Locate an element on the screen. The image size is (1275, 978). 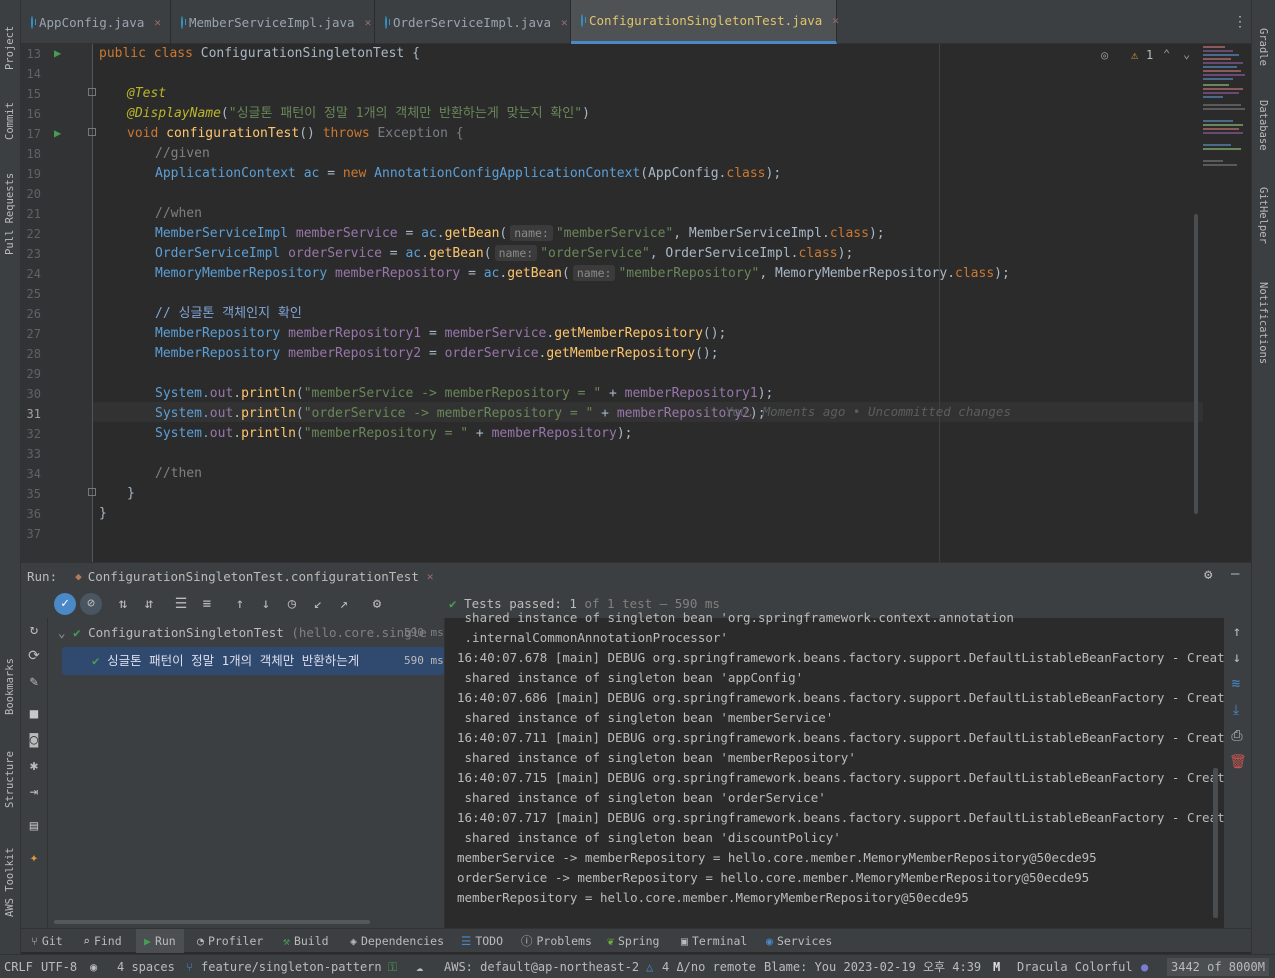
tab-configurationsingletontest: ConfigurationSingletonTest.java ✕ is located at coordinates (705, 22).